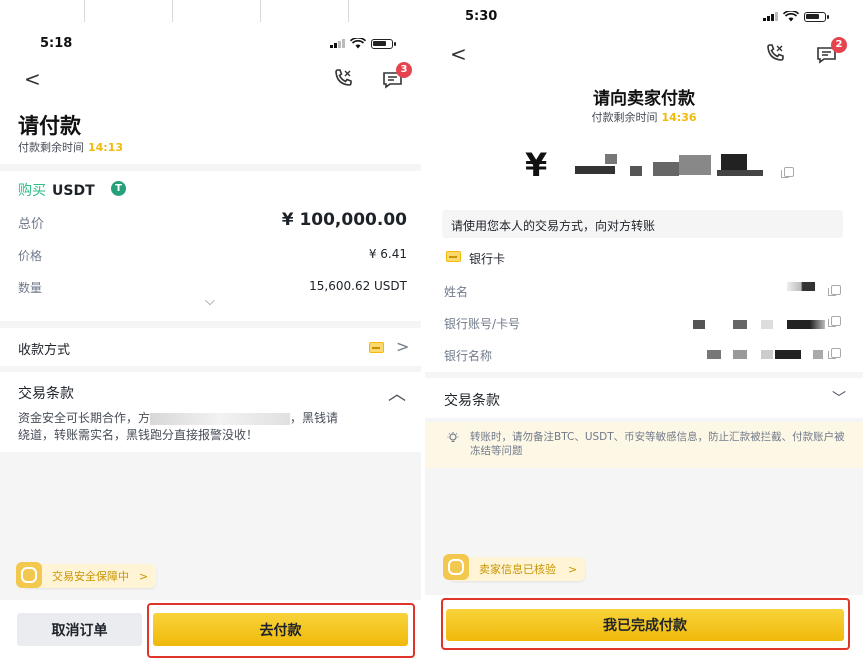 The image size is (863, 667). I want to click on order-type: 购买 USDT, so click(56, 190).